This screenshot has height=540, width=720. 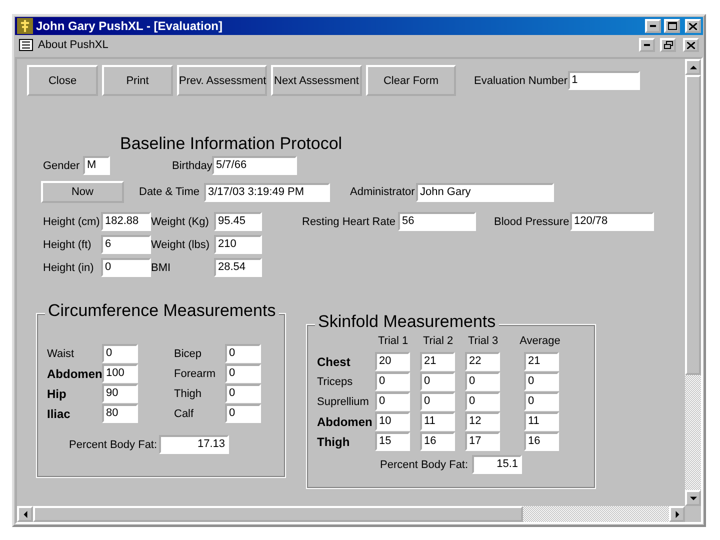 I want to click on input-field: 15, so click(x=392, y=441).